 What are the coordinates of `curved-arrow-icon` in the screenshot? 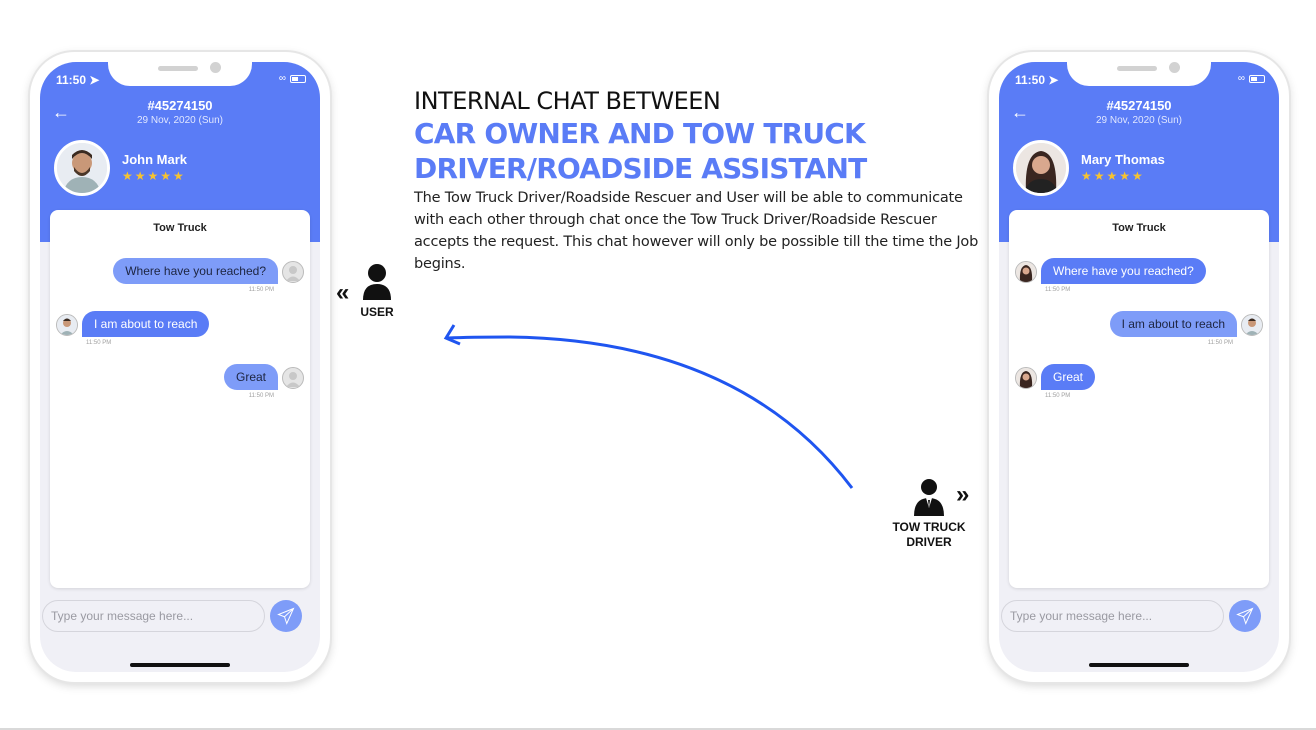 It's located at (648, 406).